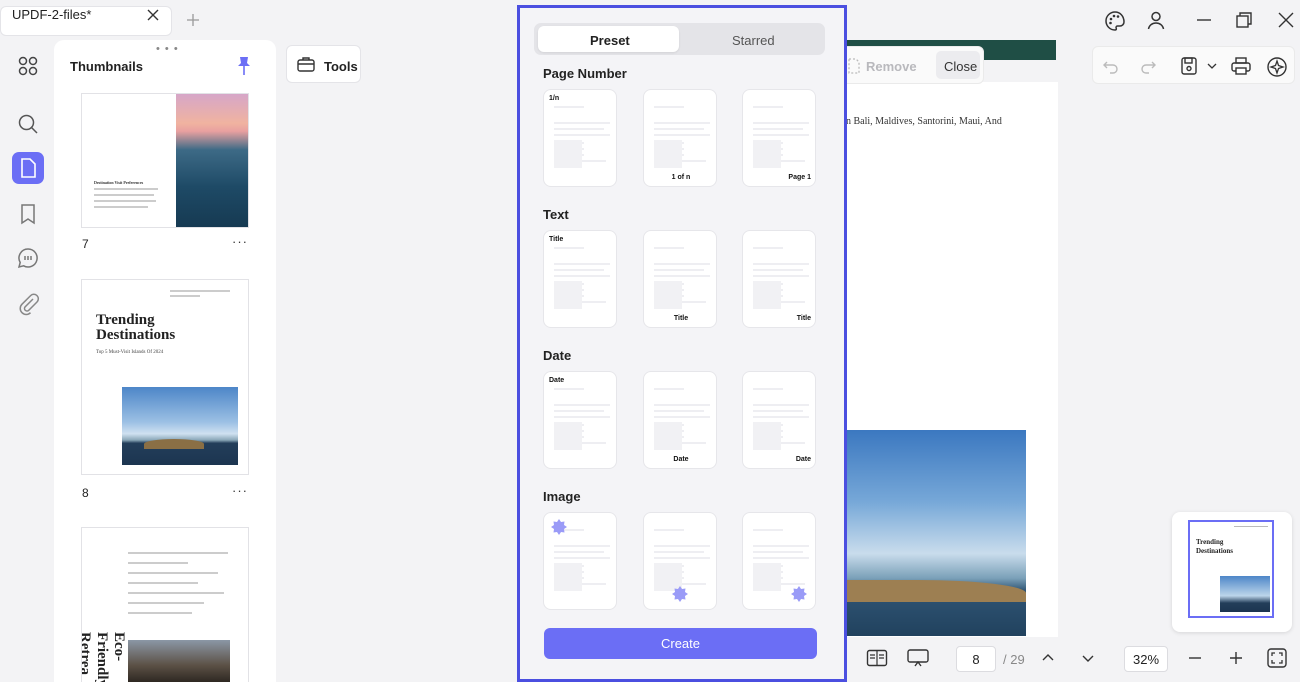 This screenshot has height=682, width=1300. I want to click on fit-page-icon, so click(1277, 658).